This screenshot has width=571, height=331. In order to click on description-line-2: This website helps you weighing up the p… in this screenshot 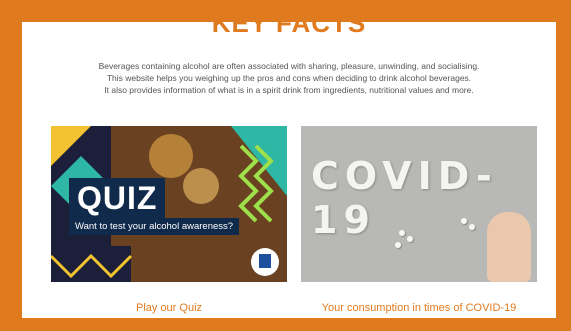, I will do `click(289, 78)`.